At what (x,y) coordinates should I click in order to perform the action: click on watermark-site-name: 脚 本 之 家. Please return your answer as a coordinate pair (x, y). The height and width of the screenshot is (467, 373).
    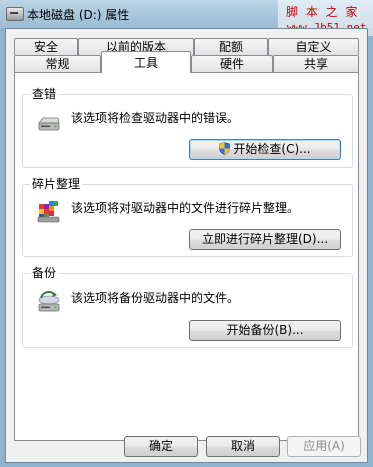
    Looking at the image, I should click on (323, 12).